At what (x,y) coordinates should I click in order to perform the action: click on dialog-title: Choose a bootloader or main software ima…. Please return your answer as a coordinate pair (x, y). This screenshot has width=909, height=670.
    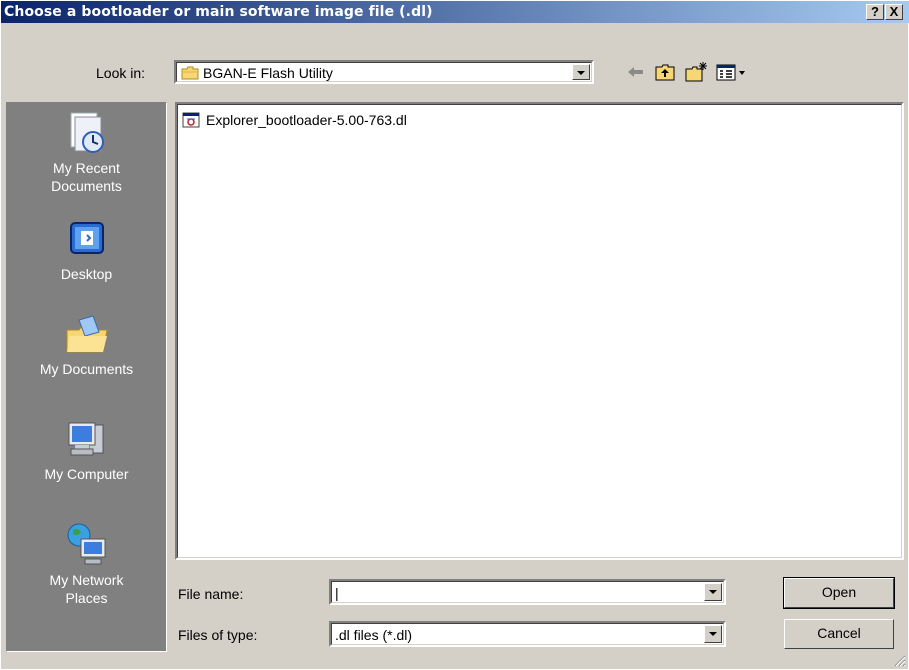
    Looking at the image, I should click on (218, 12).